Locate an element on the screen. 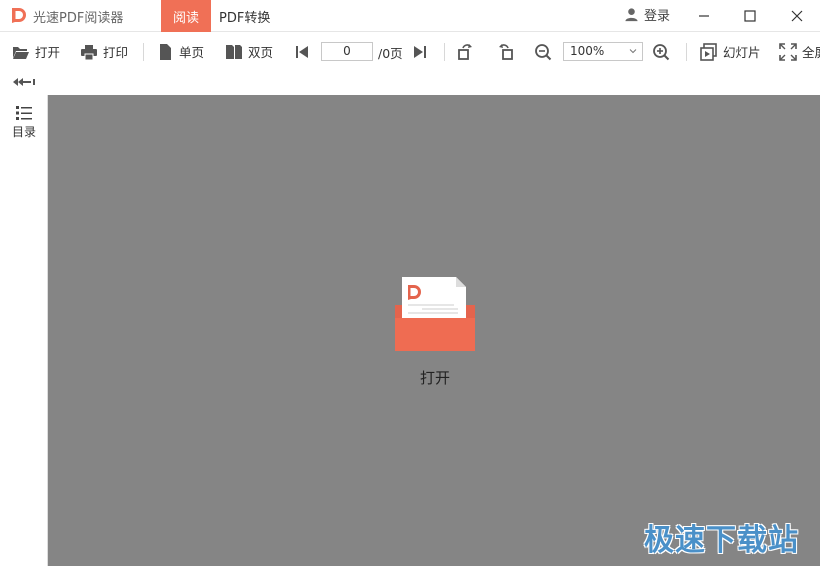 This screenshot has width=820, height=566. printer-icon is located at coordinates (89, 52).